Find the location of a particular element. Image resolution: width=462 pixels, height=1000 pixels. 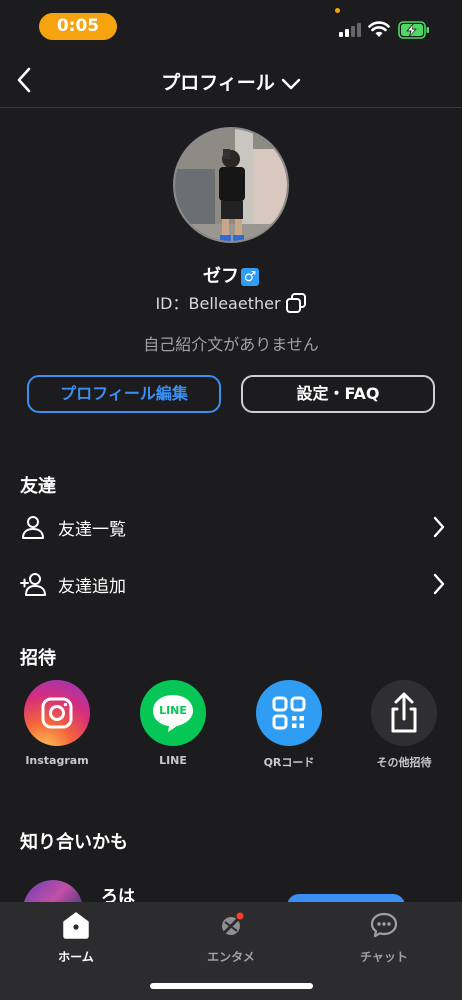

friends-list-label: 友達一覧 is located at coordinates (92, 530).